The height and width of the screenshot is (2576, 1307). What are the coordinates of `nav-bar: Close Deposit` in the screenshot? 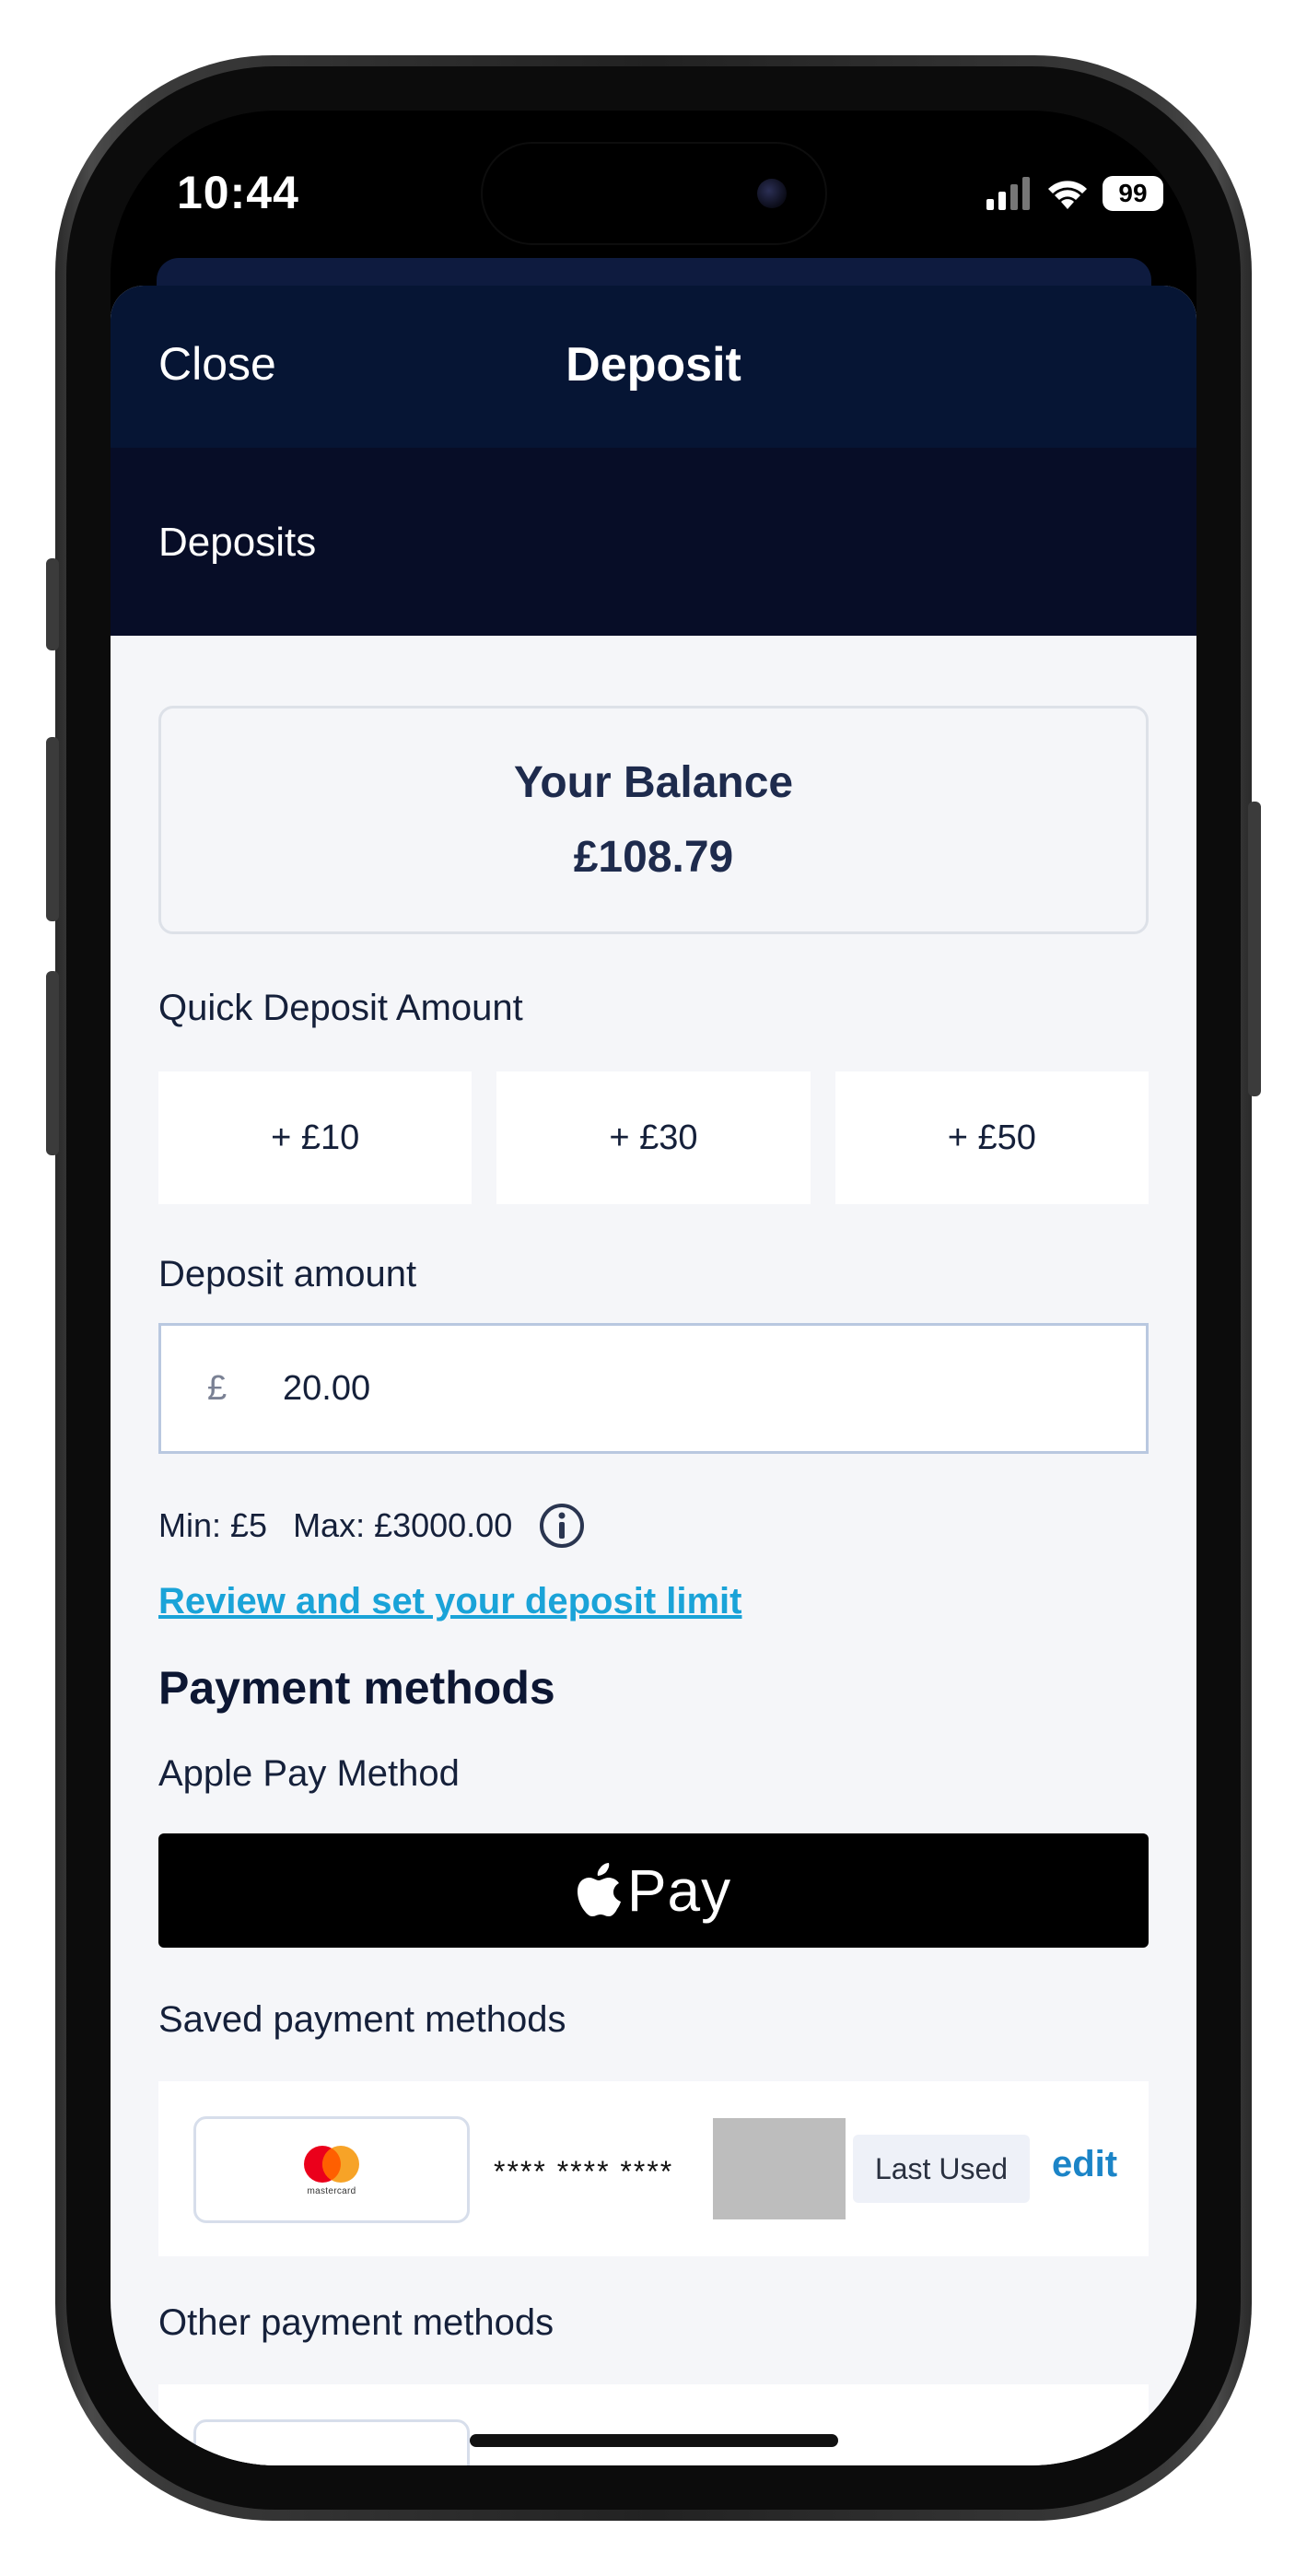 It's located at (653, 367).